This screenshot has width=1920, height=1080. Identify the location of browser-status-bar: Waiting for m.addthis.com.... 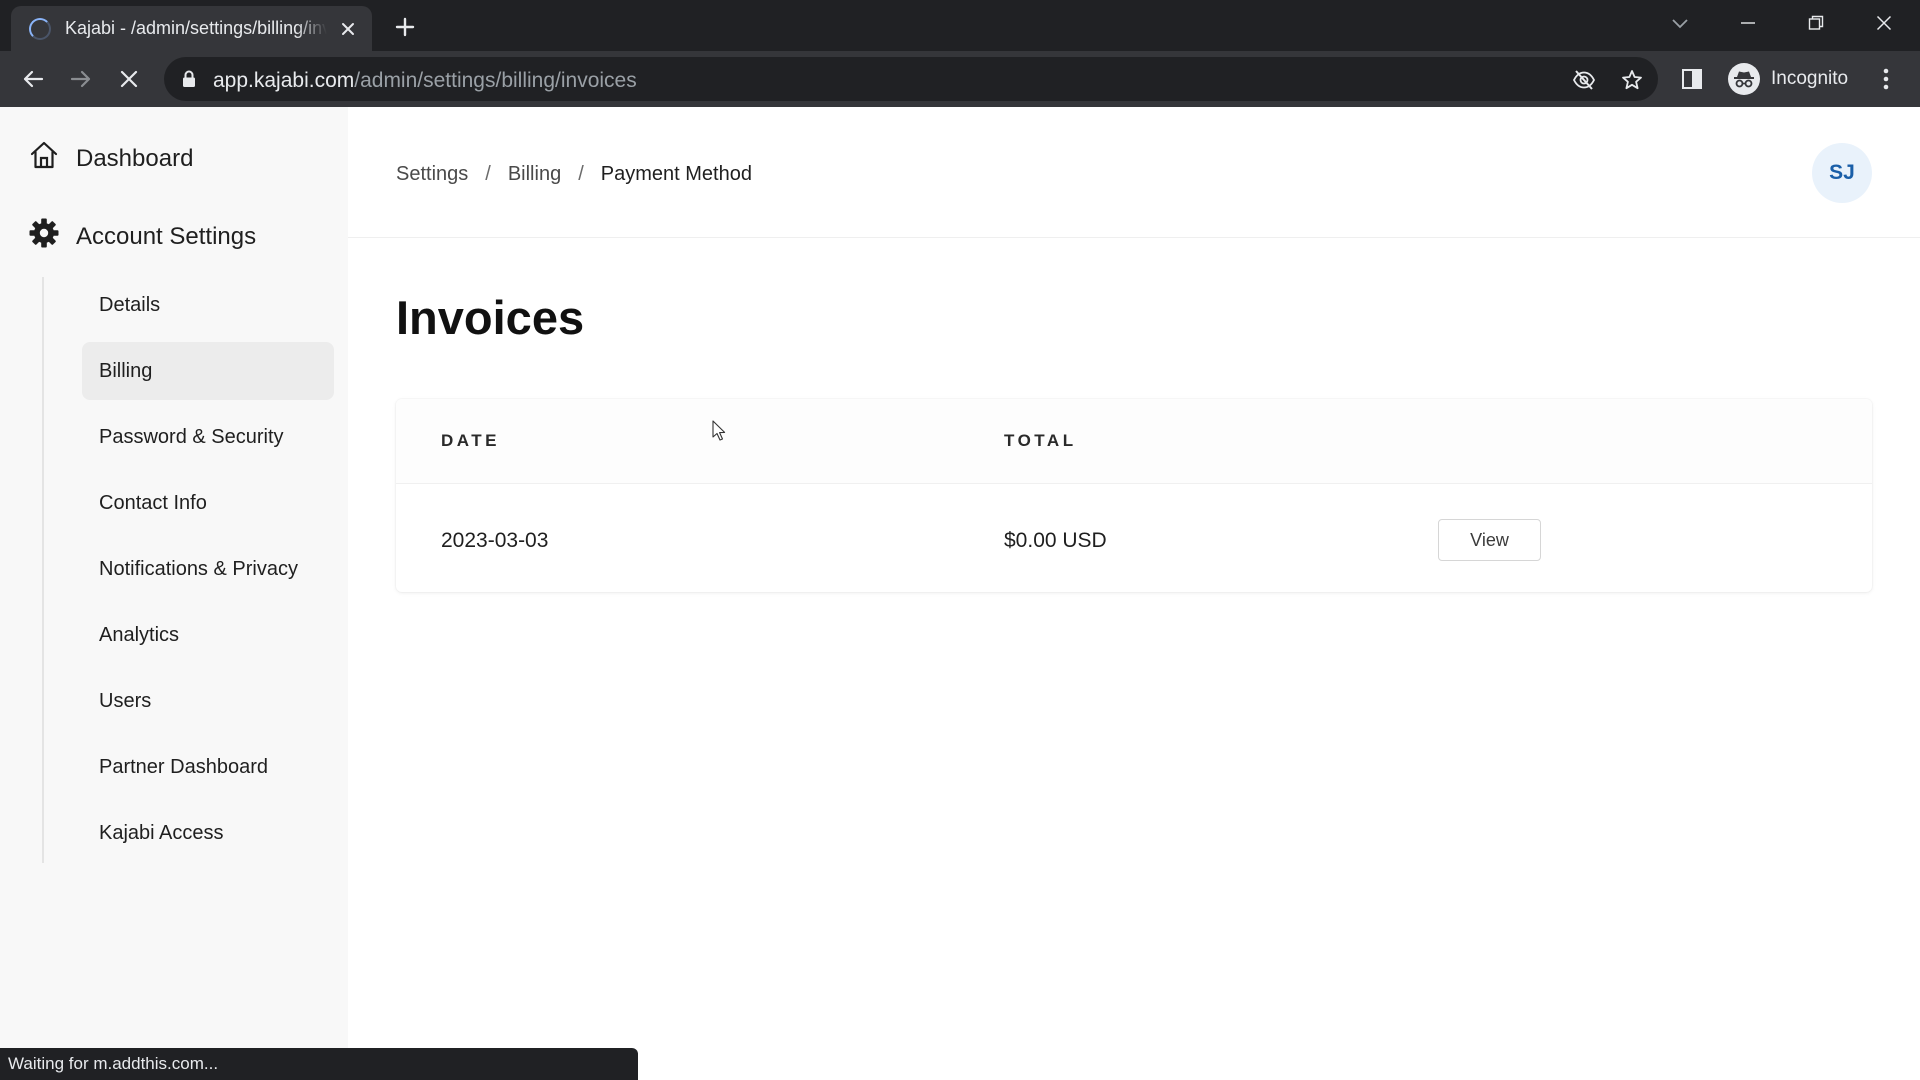
(319, 1064).